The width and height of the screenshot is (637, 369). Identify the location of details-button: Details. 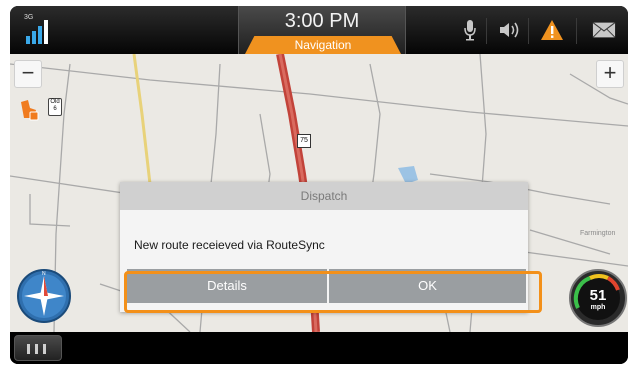
(227, 286).